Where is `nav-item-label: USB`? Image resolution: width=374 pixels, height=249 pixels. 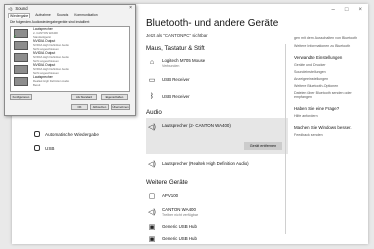
nav-item-label: USB is located at coordinates (50, 148).